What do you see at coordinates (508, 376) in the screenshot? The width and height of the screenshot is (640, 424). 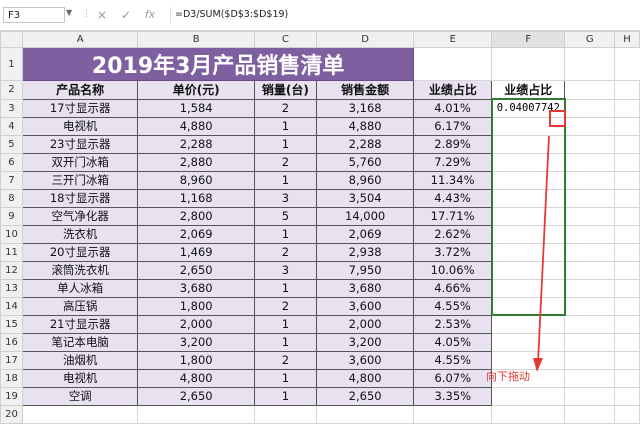 I see `drag-down-annotation: 向下拖动` at bounding box center [508, 376].